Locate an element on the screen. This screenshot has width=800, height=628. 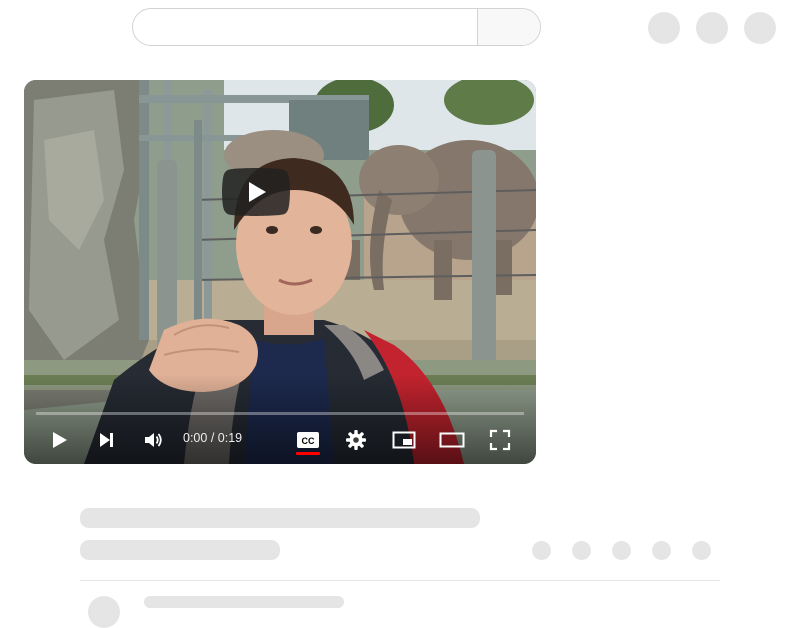
avatar is located at coordinates (760, 28).